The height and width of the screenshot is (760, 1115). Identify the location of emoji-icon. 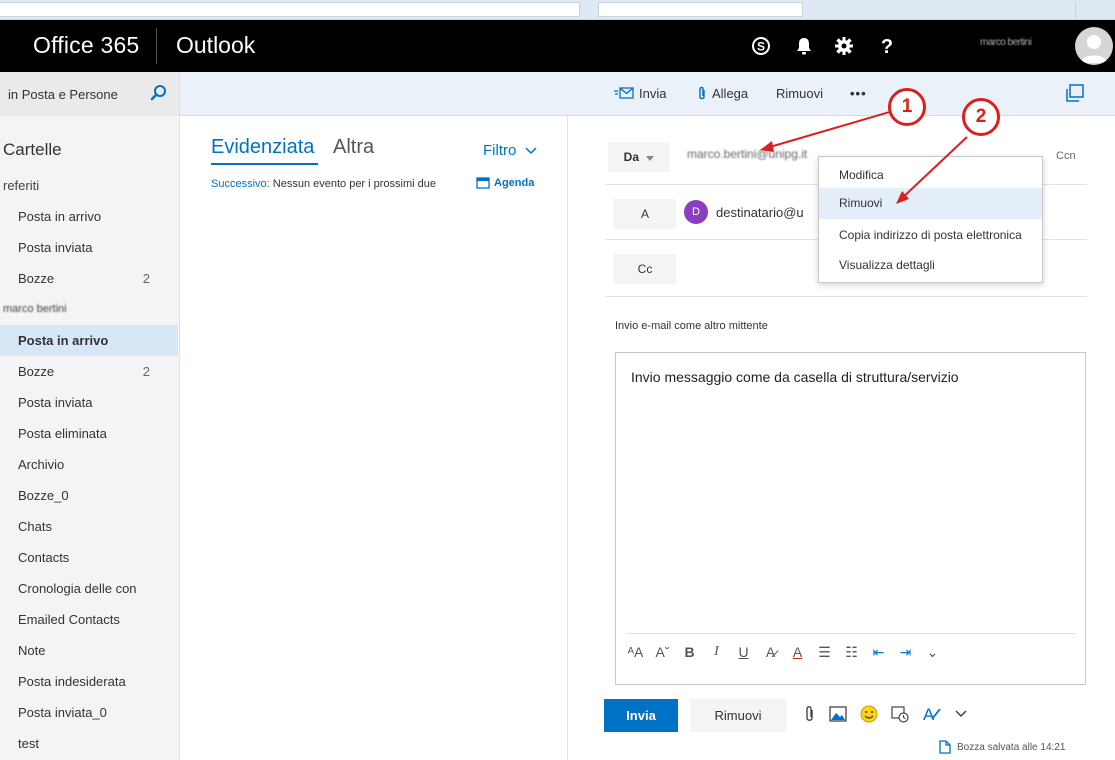
(869, 714).